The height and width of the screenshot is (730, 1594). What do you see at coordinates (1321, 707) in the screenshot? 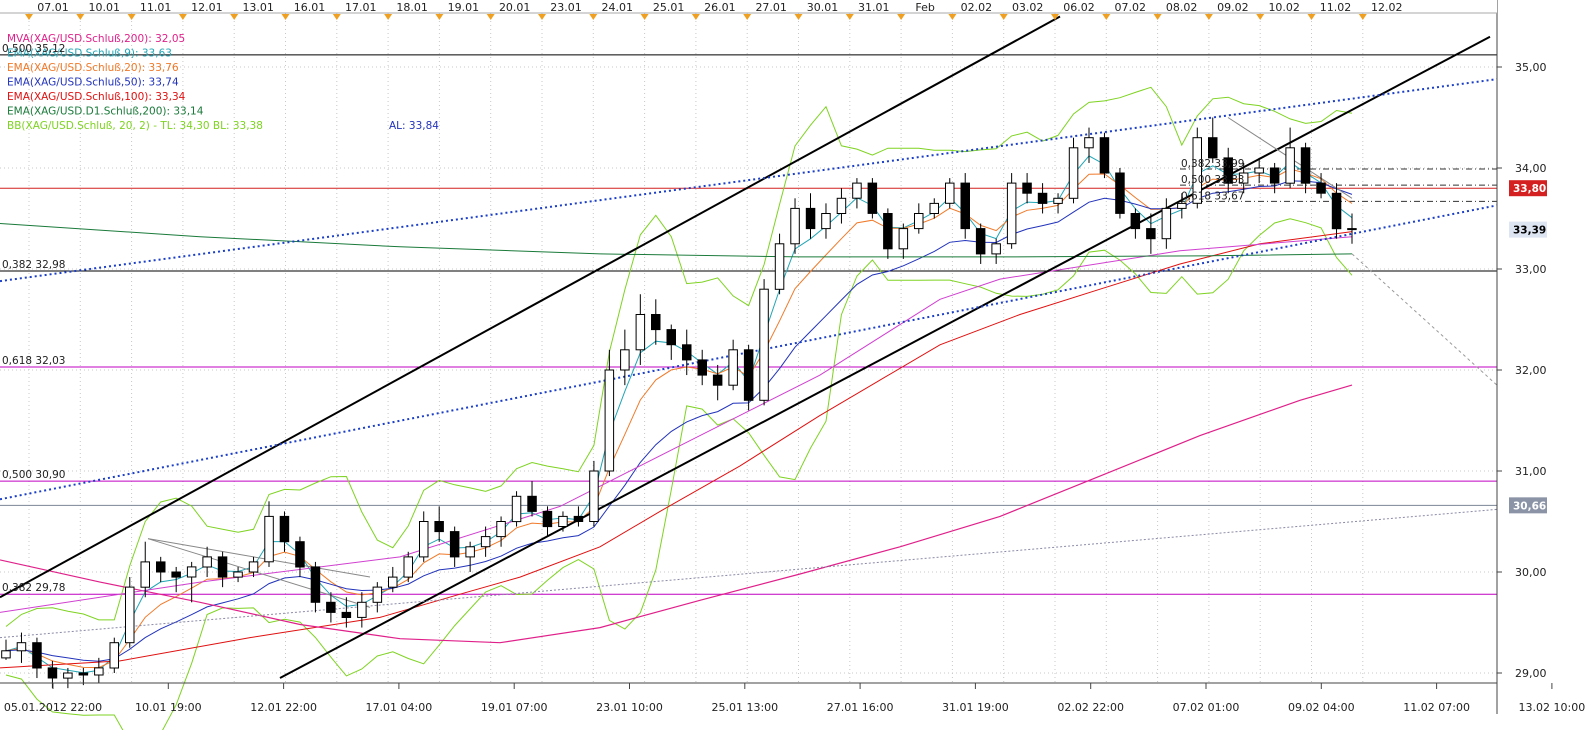
I see `x-tick-label: 09.02 04:00` at bounding box center [1321, 707].